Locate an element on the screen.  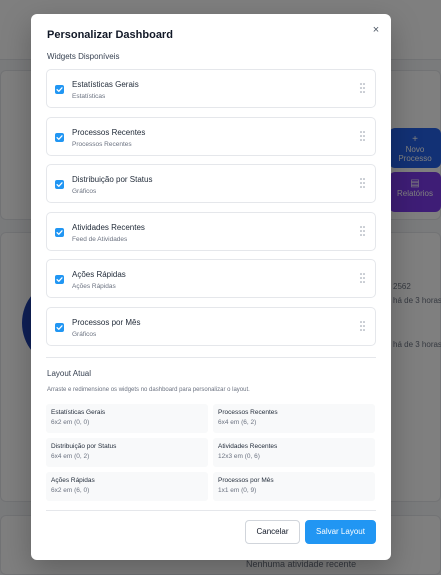
widget-row: Estatísticas Gerais Estatísticas is located at coordinates (211, 88).